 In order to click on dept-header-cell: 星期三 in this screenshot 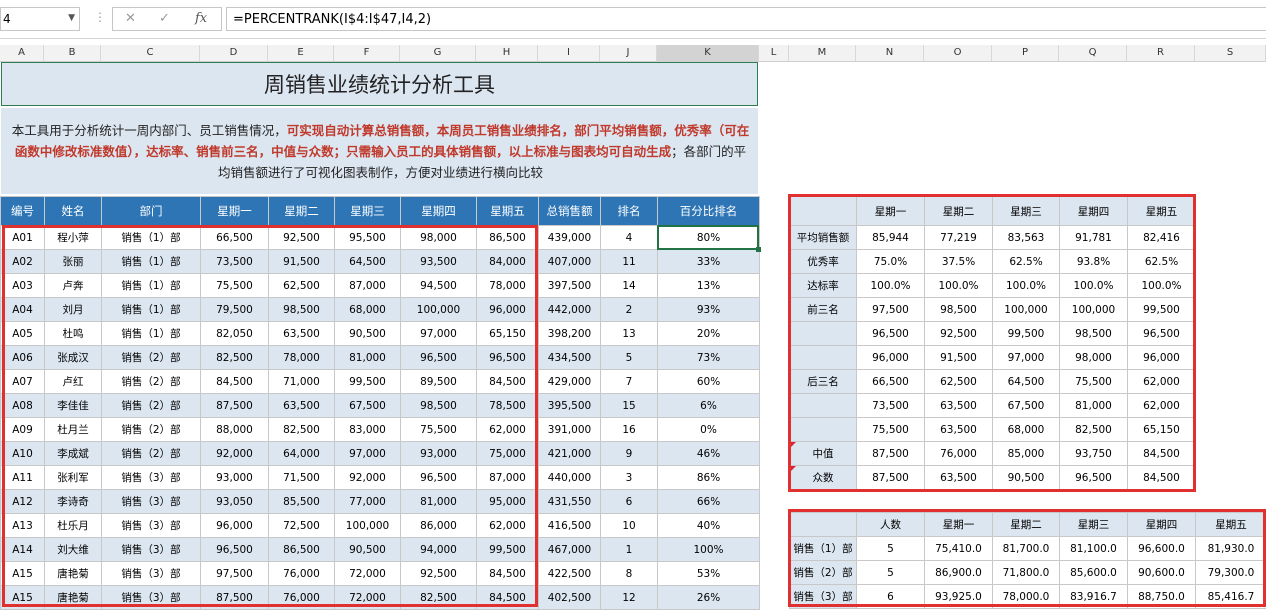, I will do `click(1094, 525)`.